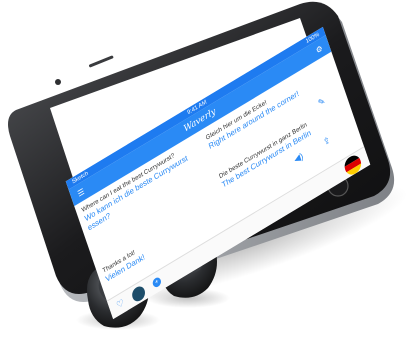 The width and height of the screenshot is (409, 356). I want to click on pencil-icon: ✎, so click(322, 102).